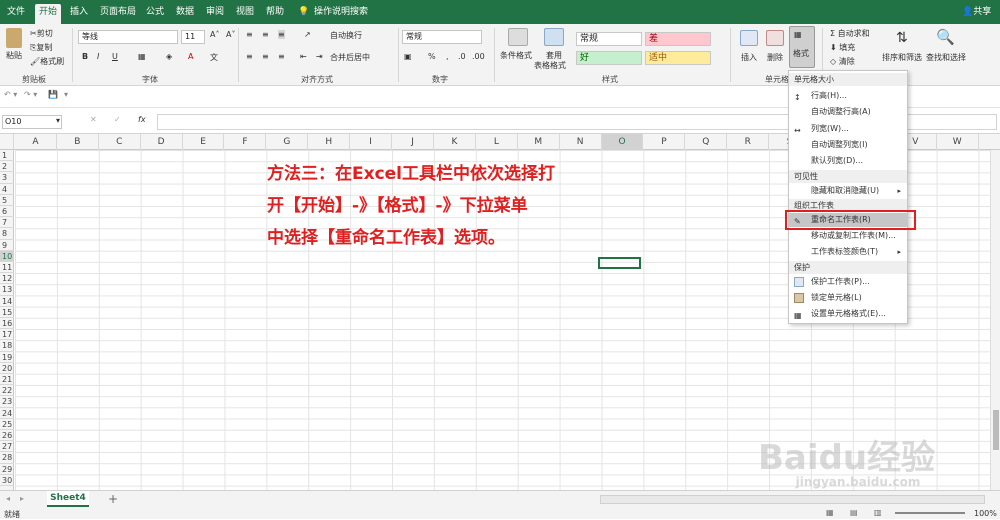  What do you see at coordinates (341, 14) in the screenshot?
I see `tell-me-search: 操作说明搜索` at bounding box center [341, 14].